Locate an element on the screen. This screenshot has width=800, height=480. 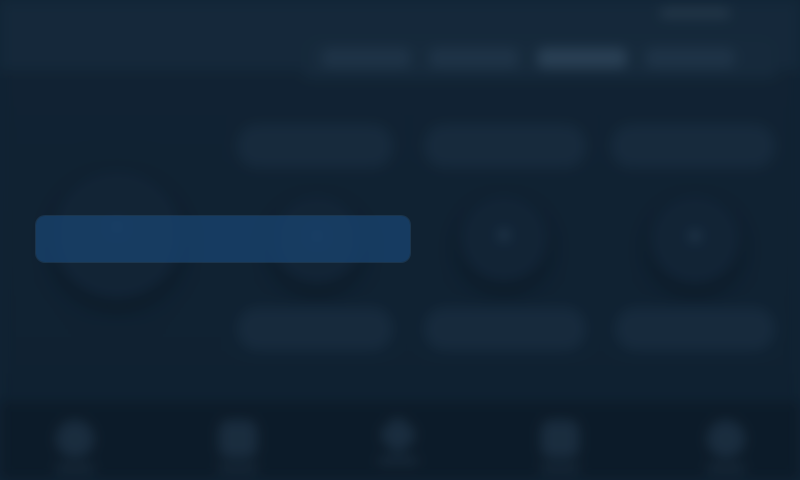
focus-highlight-bar is located at coordinates (223, 239).